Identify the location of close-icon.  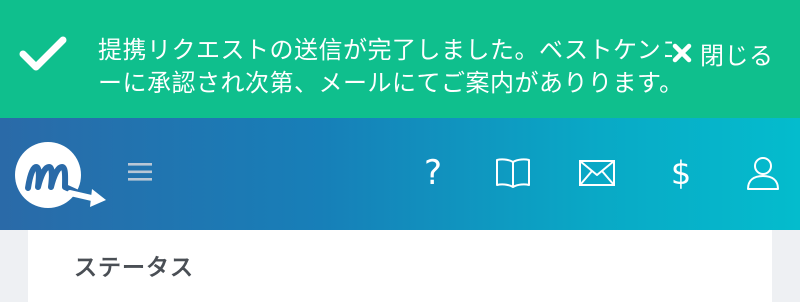
(682, 53).